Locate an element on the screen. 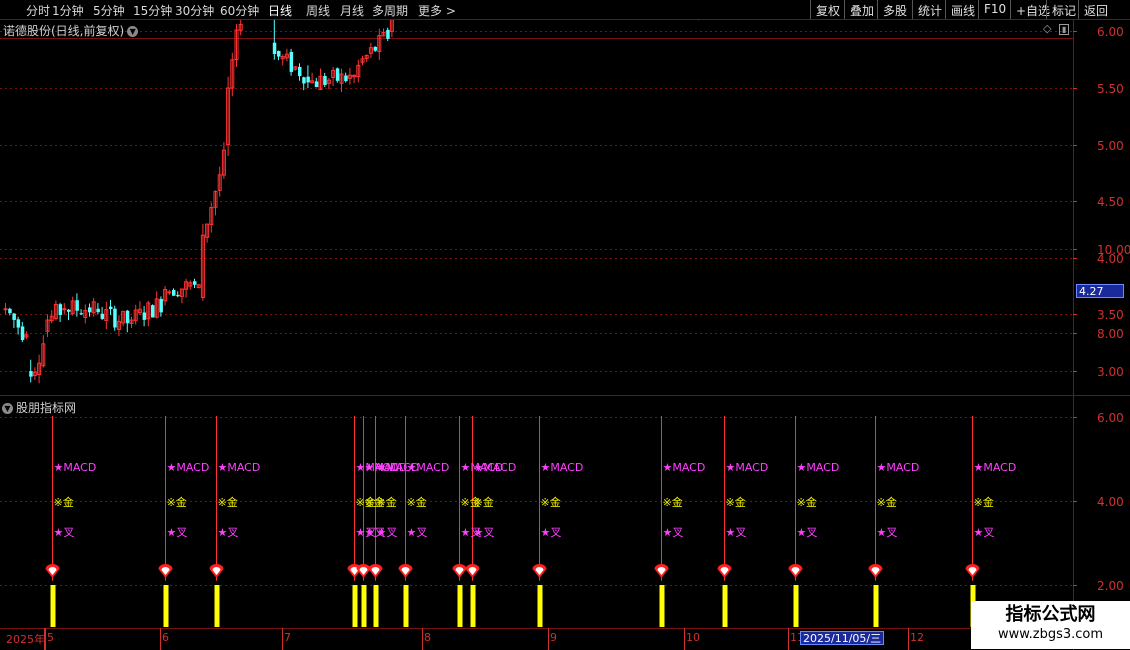 Image resolution: width=1130 pixels, height=650 pixels. stock-title: 诺德股份(日线,前复权) is located at coordinates (64, 31).